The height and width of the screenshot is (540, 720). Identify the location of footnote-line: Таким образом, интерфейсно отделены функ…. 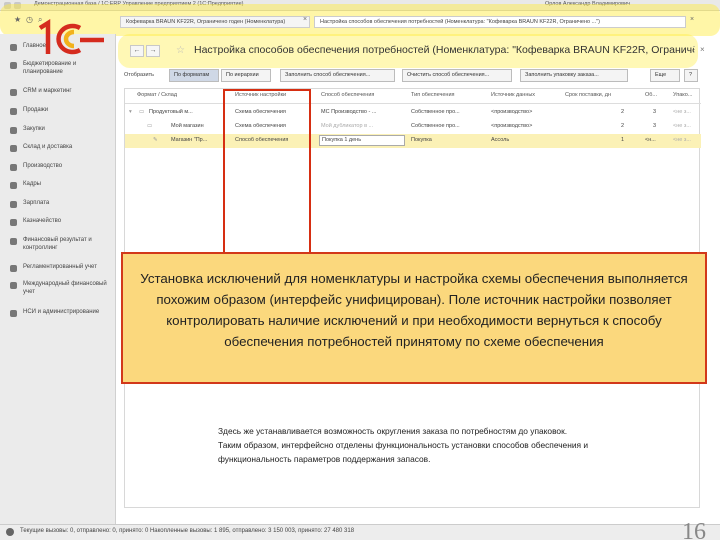
(403, 445).